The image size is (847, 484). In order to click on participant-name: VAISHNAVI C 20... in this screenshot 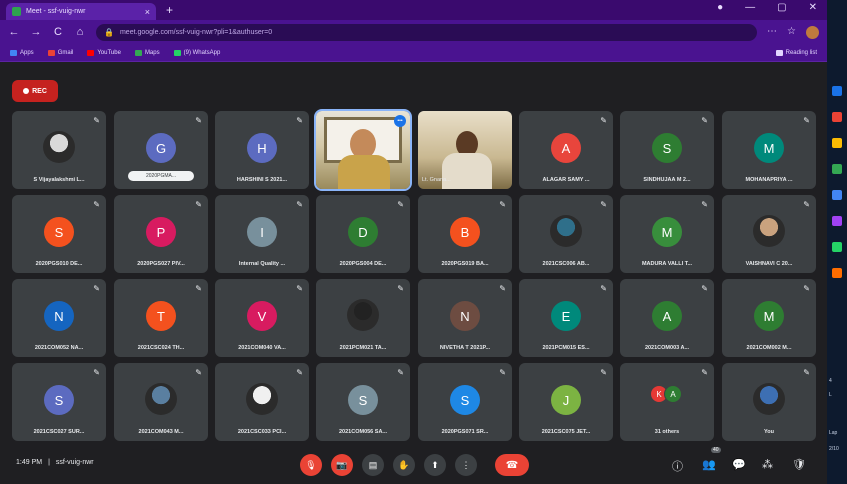, I will do `click(769, 264)`.